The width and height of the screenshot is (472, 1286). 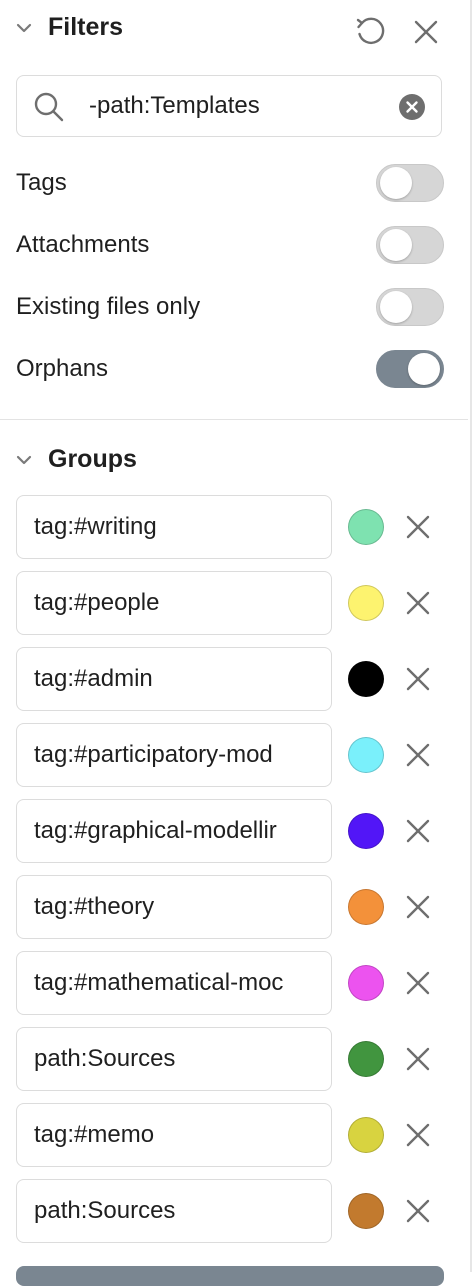 I want to click on section-divider, so click(x=234, y=419).